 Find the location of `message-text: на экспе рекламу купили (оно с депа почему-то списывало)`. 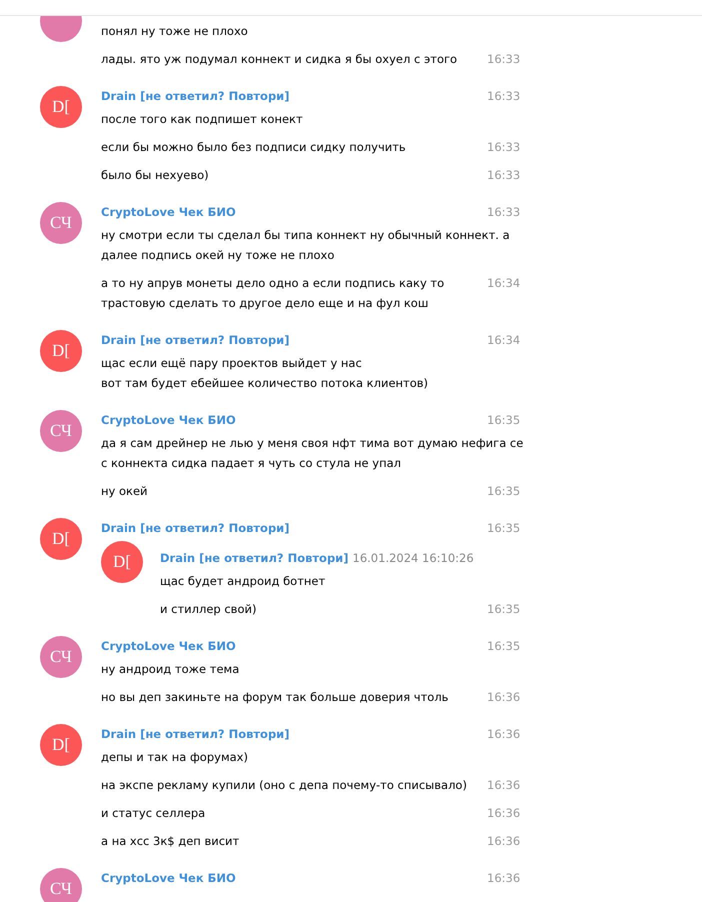

message-text: на экспе рекламу купили (оно с депа почему-то списывало) is located at coordinates (284, 785).